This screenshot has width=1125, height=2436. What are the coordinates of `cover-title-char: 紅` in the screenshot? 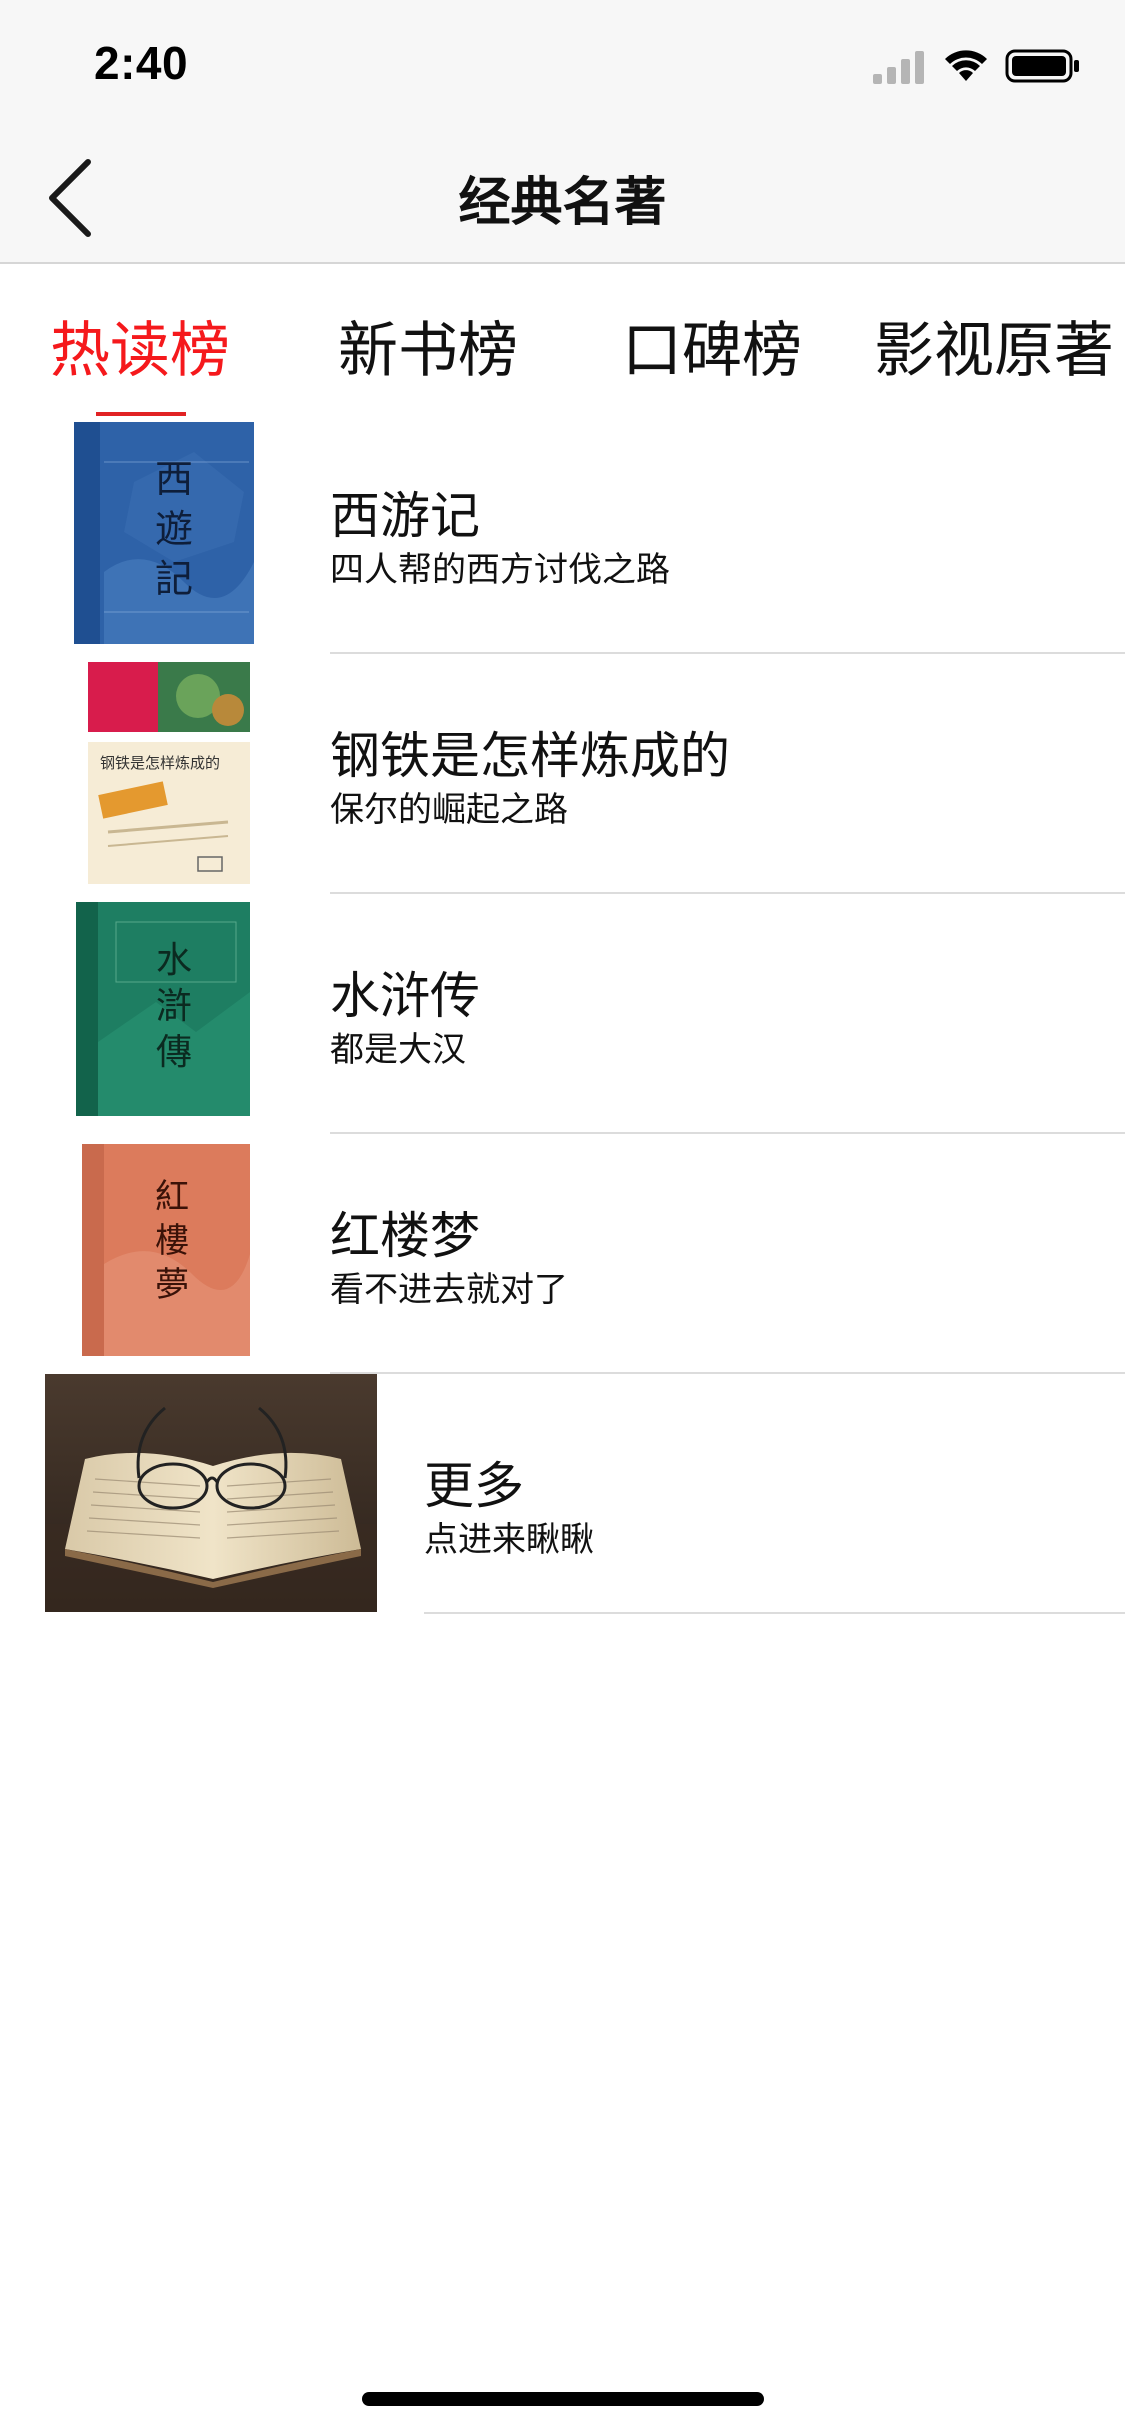 It's located at (172, 1197).